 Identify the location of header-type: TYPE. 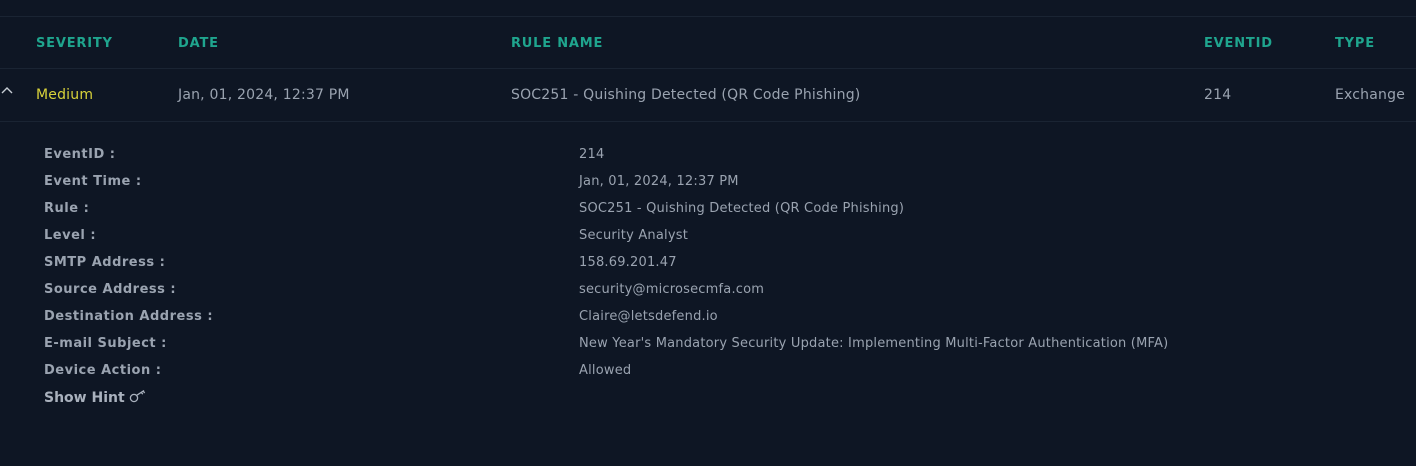
(1355, 43).